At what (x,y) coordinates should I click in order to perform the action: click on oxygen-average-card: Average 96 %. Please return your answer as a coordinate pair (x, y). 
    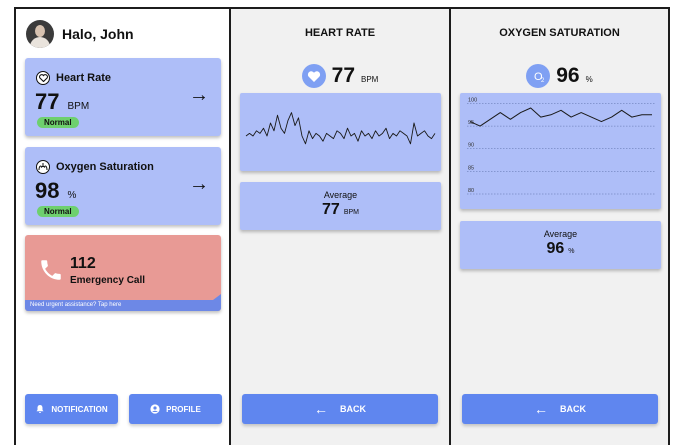
    Looking at the image, I should click on (560, 245).